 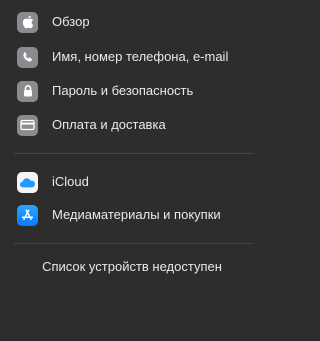 I want to click on sidebar-item-icloud: iCloud, so click(x=132, y=182).